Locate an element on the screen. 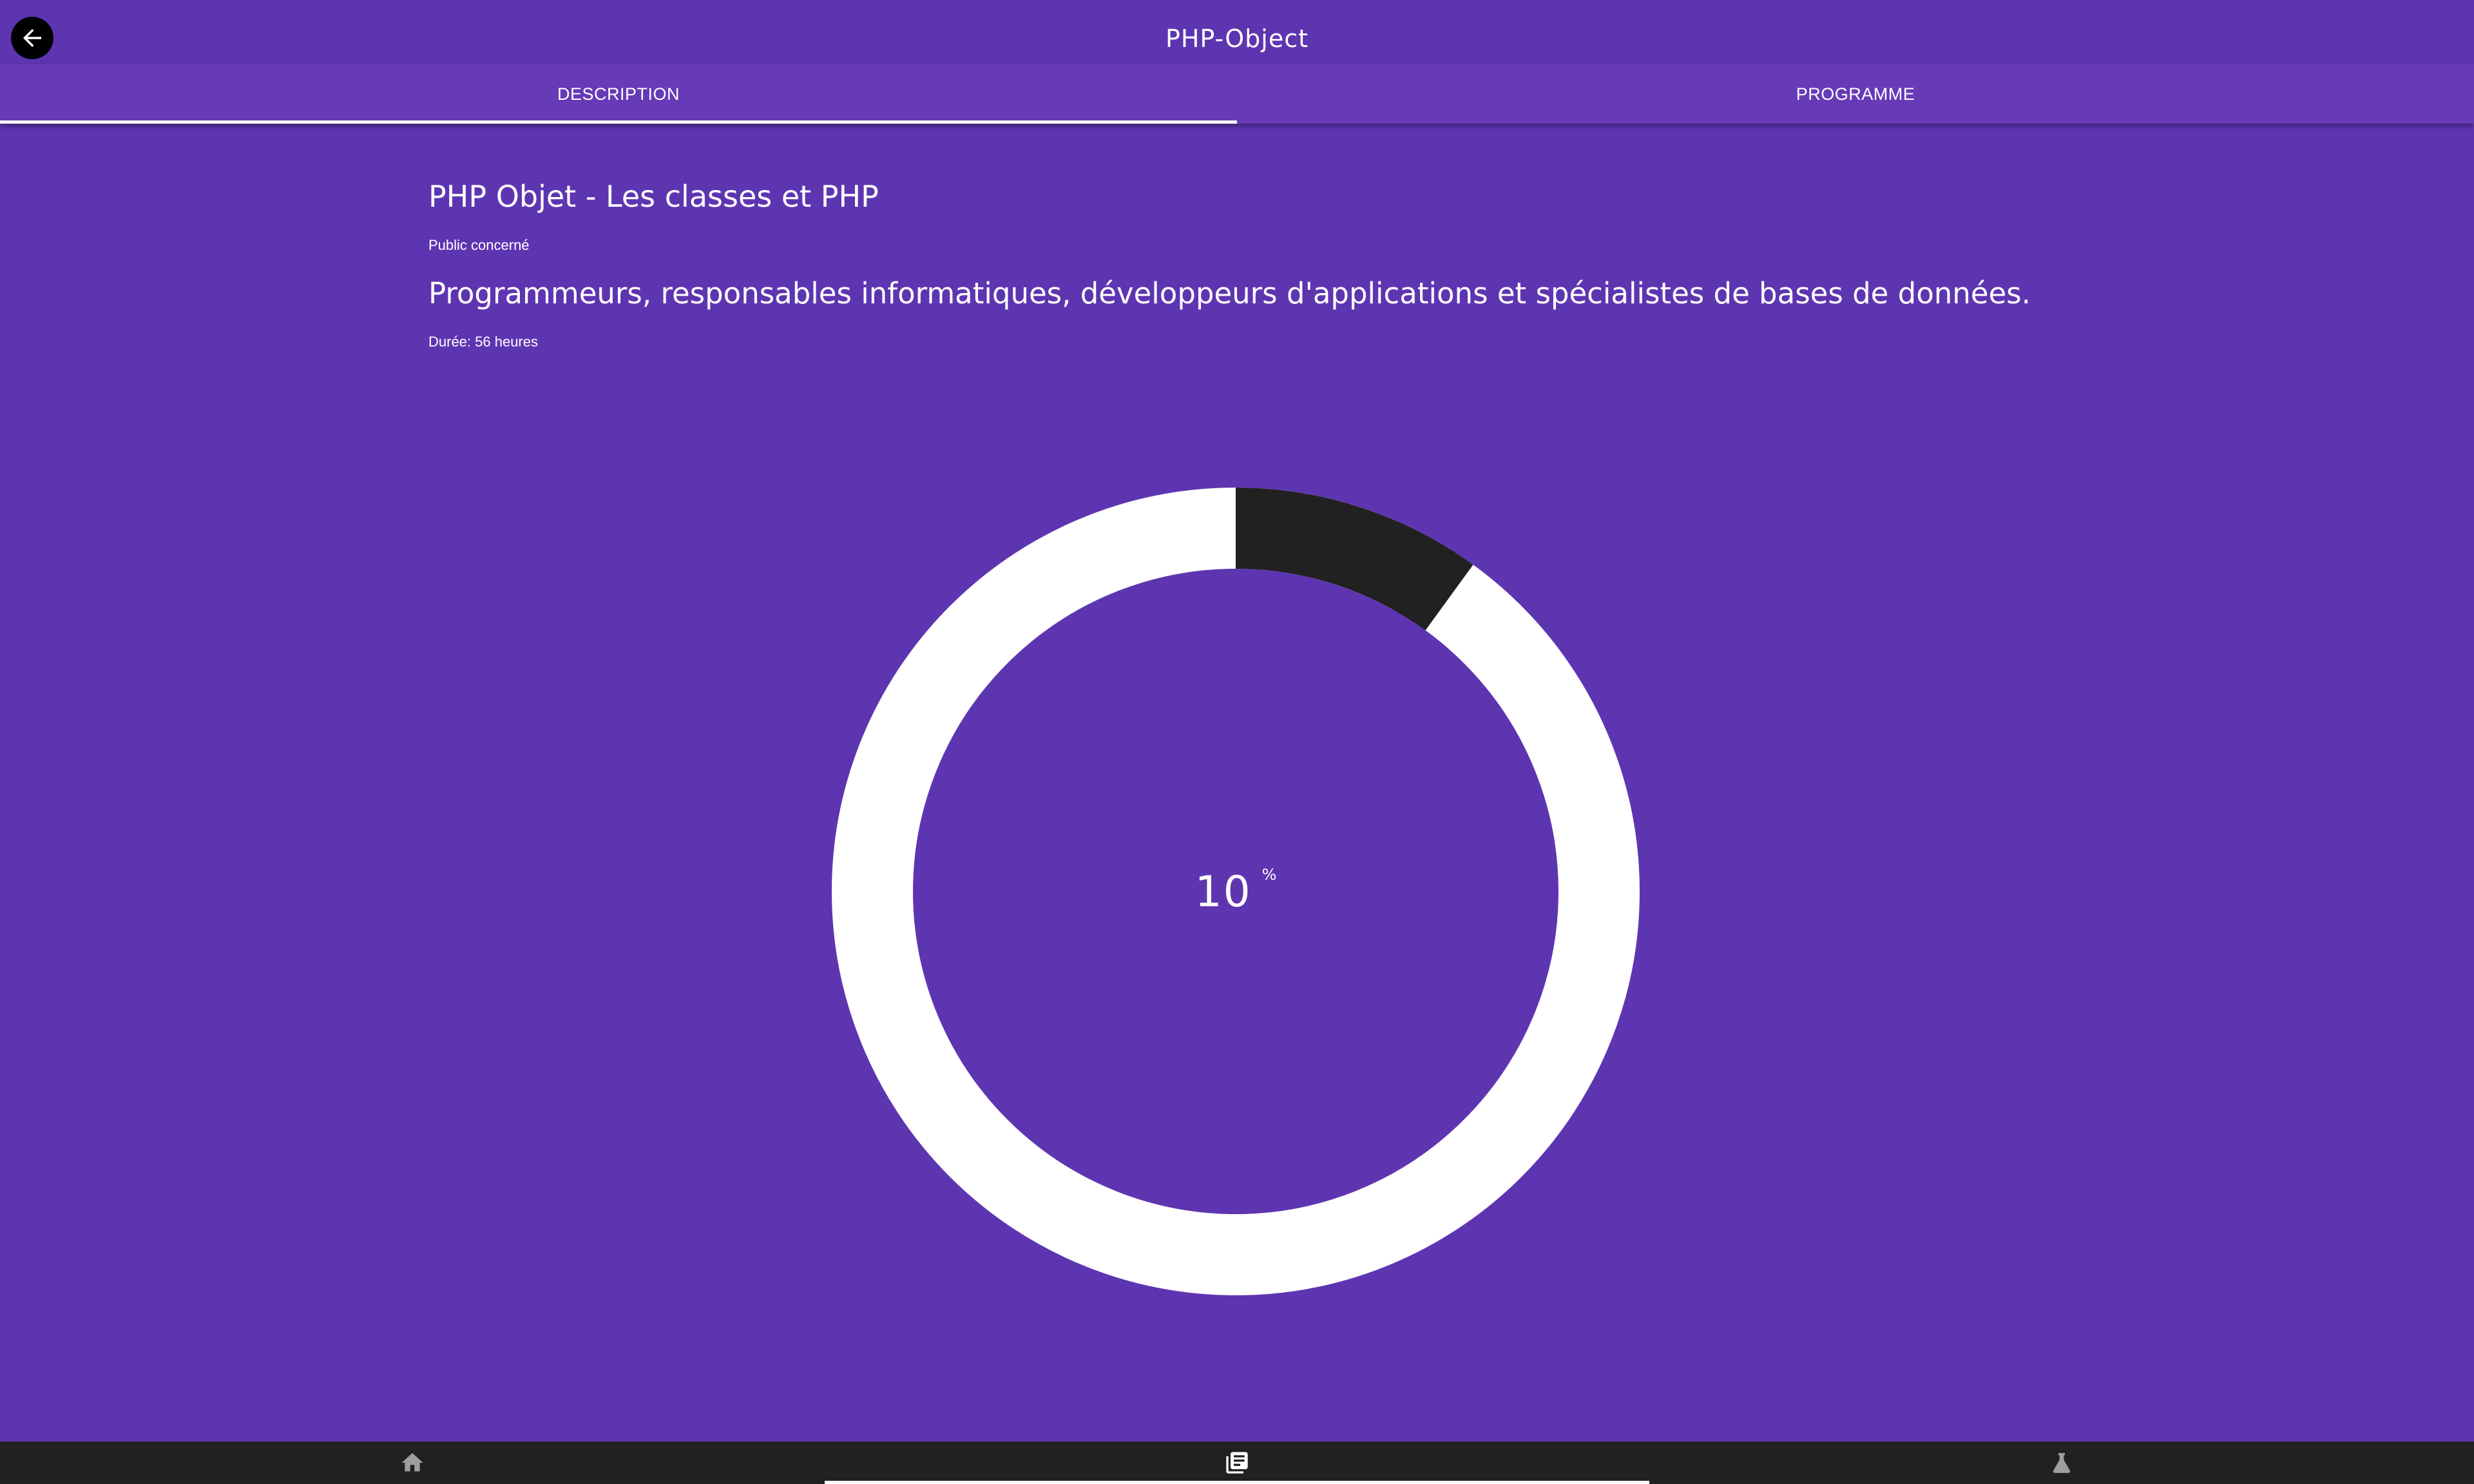 This screenshot has height=1484, width=2474. library-books-icon is located at coordinates (1237, 1463).